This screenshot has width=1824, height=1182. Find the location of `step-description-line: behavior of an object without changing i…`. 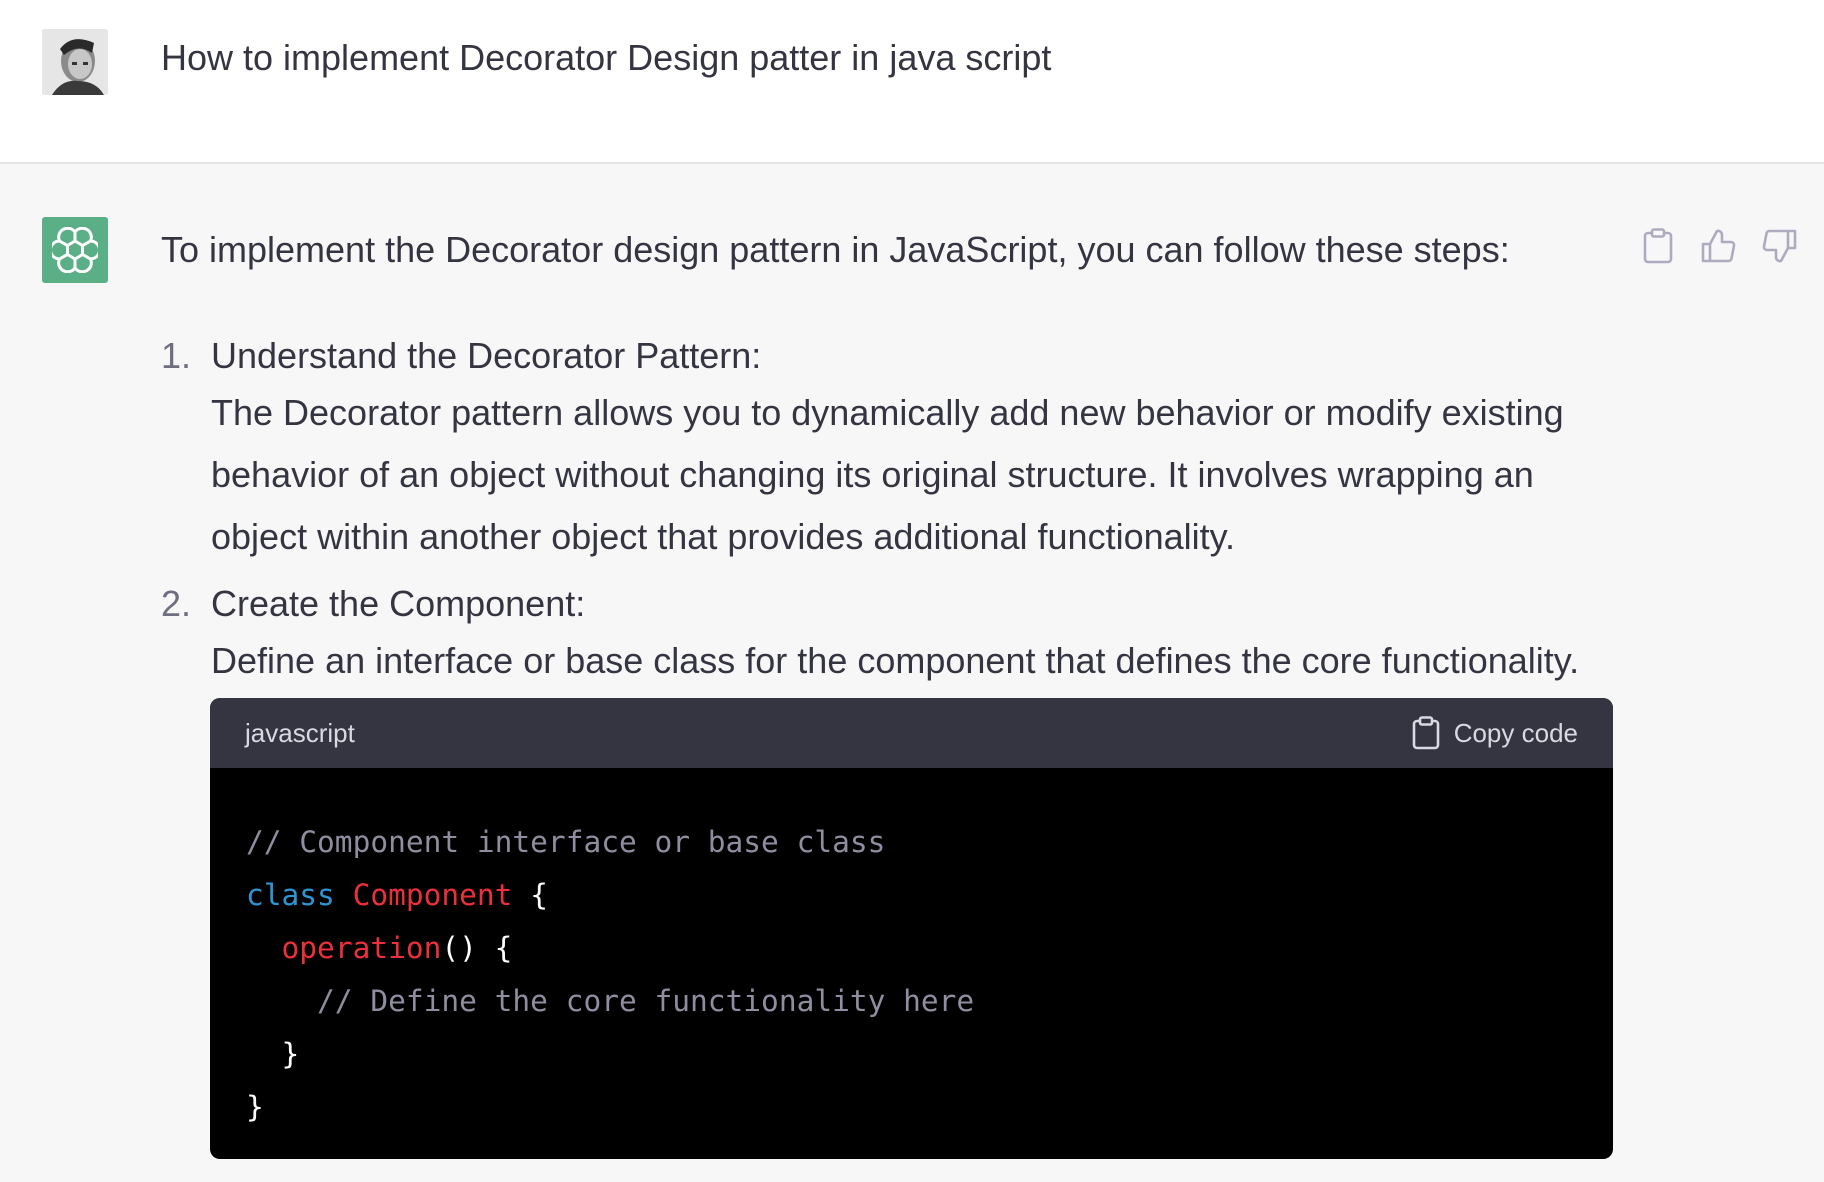

step-description-line: behavior of an object without changing i… is located at coordinates (872, 474).